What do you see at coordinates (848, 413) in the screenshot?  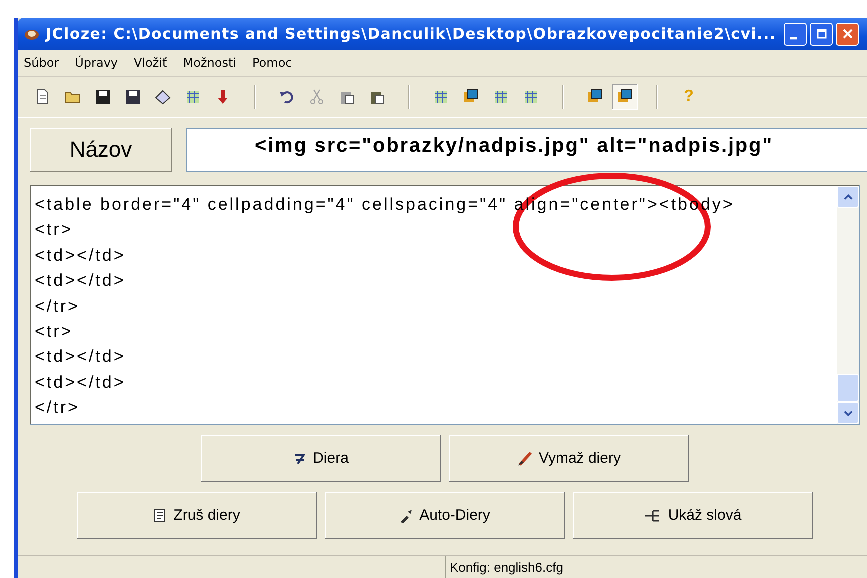 I see `chevron-down-icon` at bounding box center [848, 413].